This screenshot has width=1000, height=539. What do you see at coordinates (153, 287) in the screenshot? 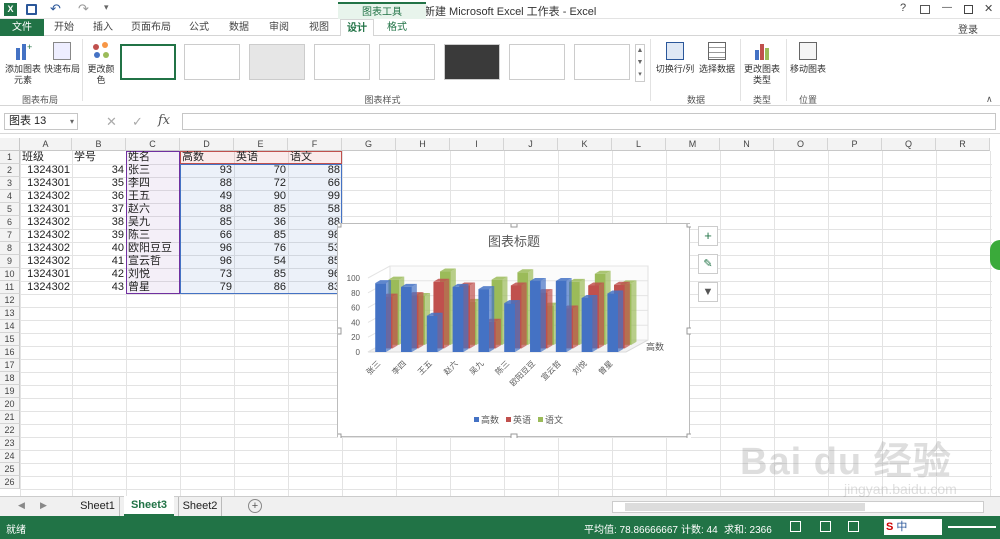
I see `table-cell: 曾星` at bounding box center [153, 287].